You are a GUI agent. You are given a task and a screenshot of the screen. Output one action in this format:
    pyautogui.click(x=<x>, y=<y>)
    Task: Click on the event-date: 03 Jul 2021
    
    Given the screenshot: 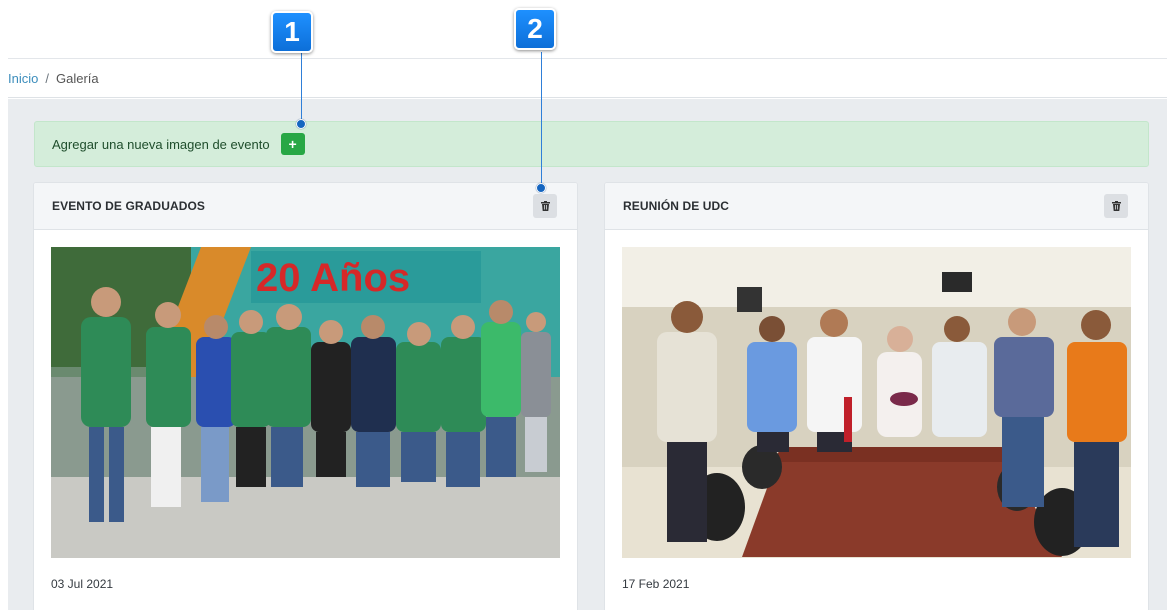 What is the action you would take?
    pyautogui.click(x=82, y=584)
    